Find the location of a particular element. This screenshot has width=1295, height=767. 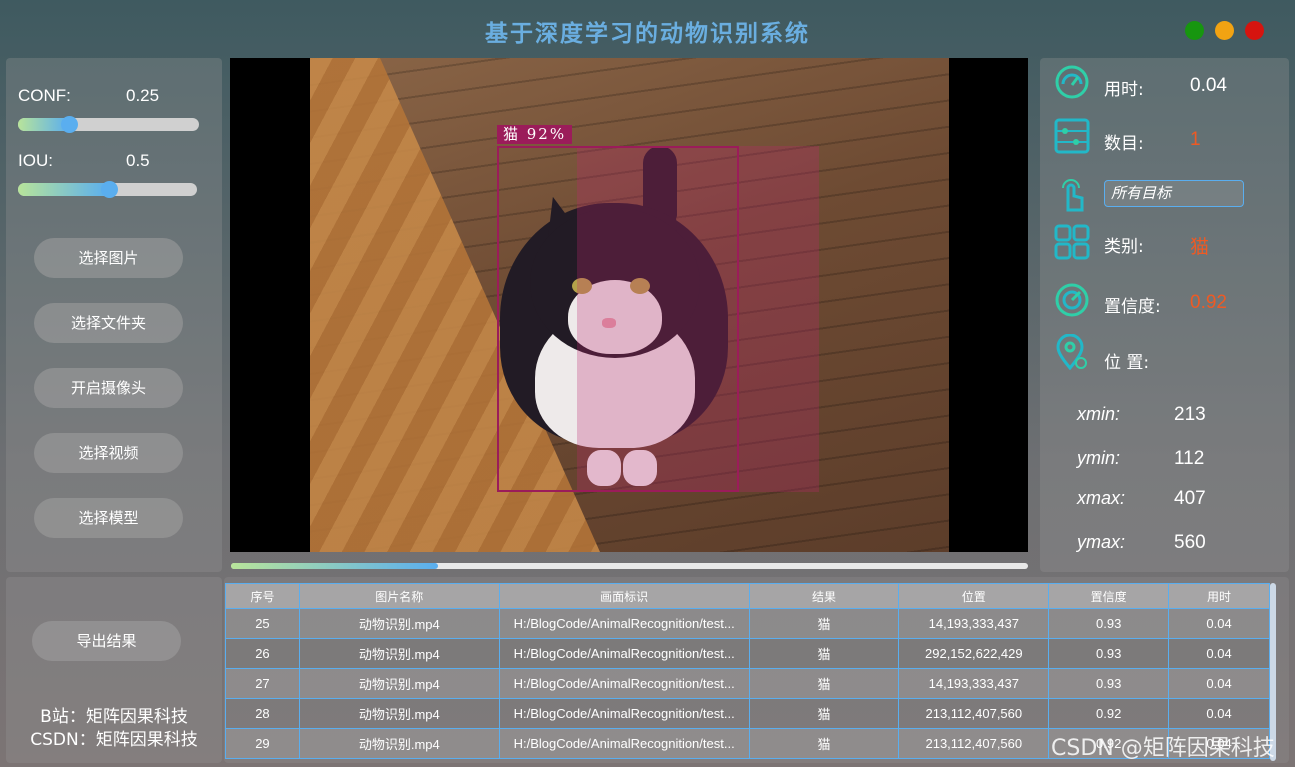

close-button is located at coordinates (1254, 30).